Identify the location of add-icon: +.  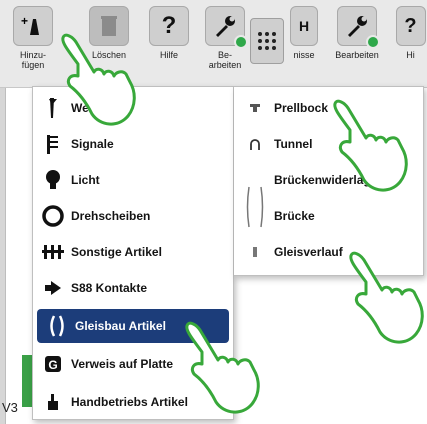
(33, 26).